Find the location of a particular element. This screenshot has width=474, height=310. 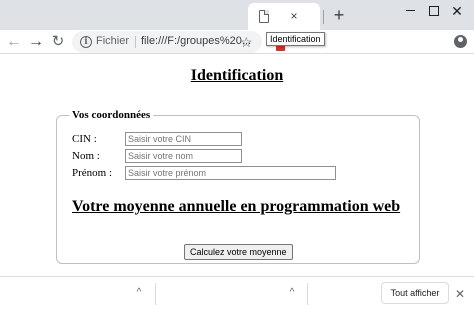

back-button: ← is located at coordinates (14, 42).